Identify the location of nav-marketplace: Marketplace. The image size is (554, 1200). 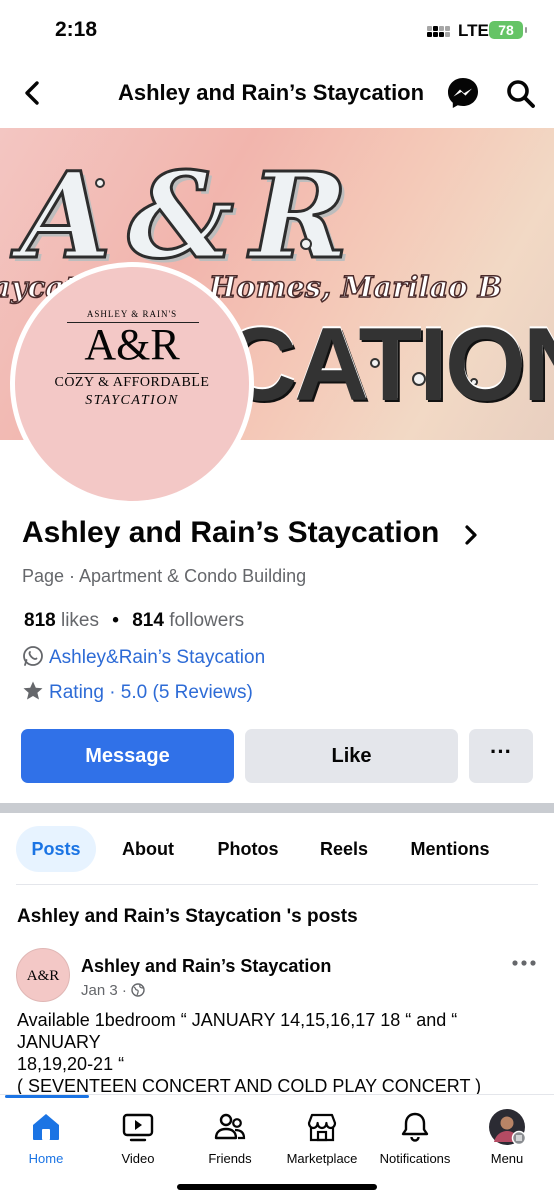
(322, 1138).